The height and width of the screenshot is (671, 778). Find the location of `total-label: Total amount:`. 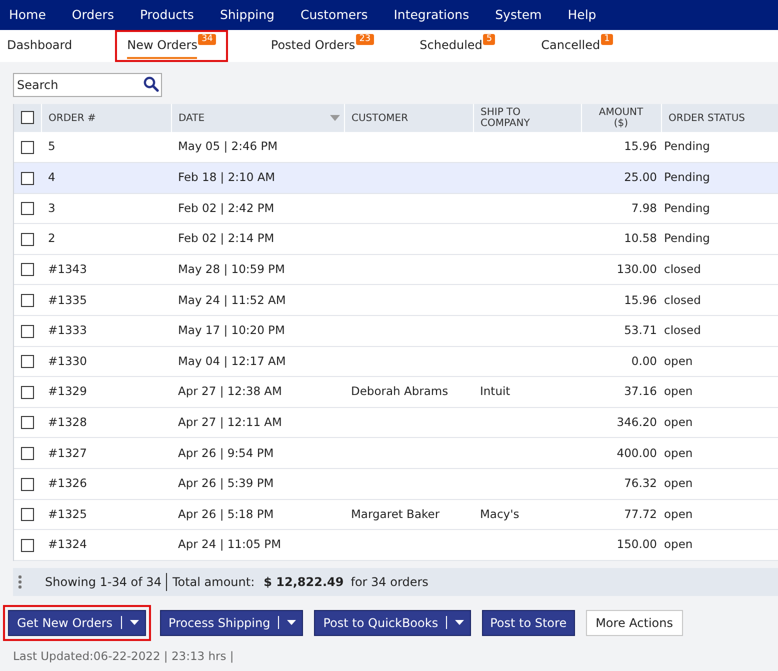

total-label: Total amount: is located at coordinates (213, 582).